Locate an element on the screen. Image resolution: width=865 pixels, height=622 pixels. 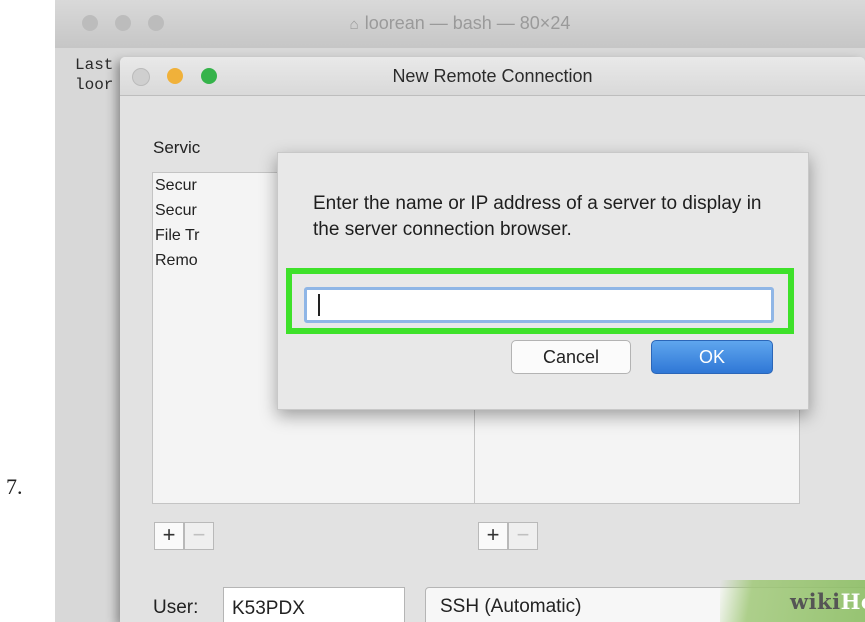
wikihow-watermark: wikiHow is located at coordinates (792, 601).